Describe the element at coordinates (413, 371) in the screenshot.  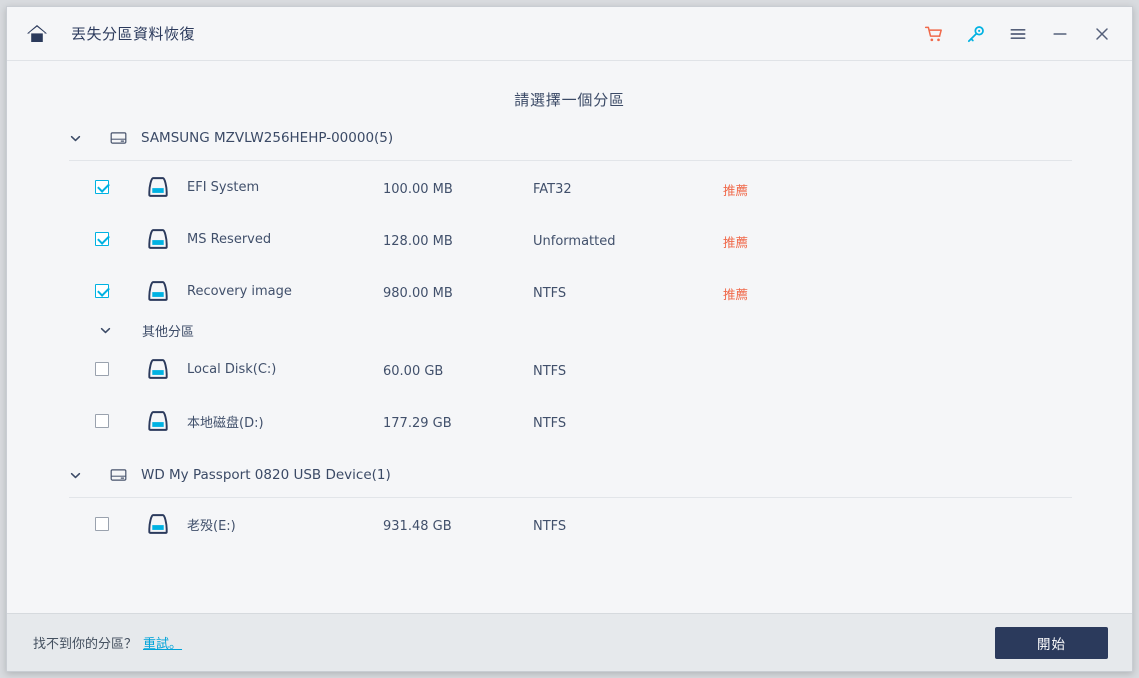
I see `partition-size: 60.00 GB` at that location.